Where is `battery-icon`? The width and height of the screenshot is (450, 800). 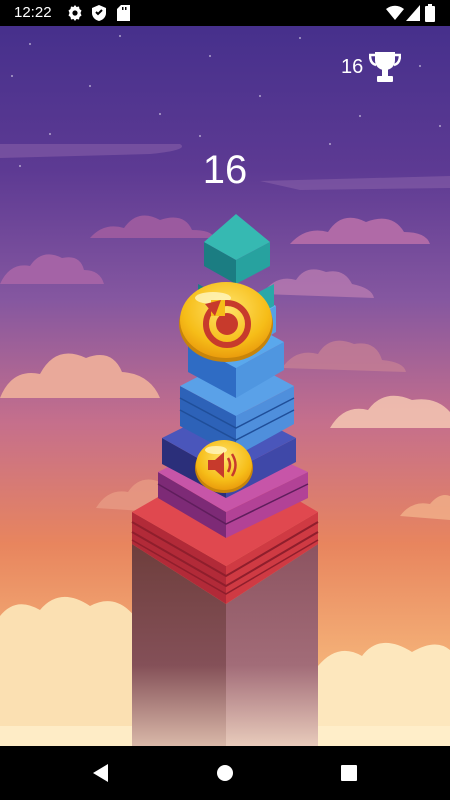
battery-icon is located at coordinates (430, 15).